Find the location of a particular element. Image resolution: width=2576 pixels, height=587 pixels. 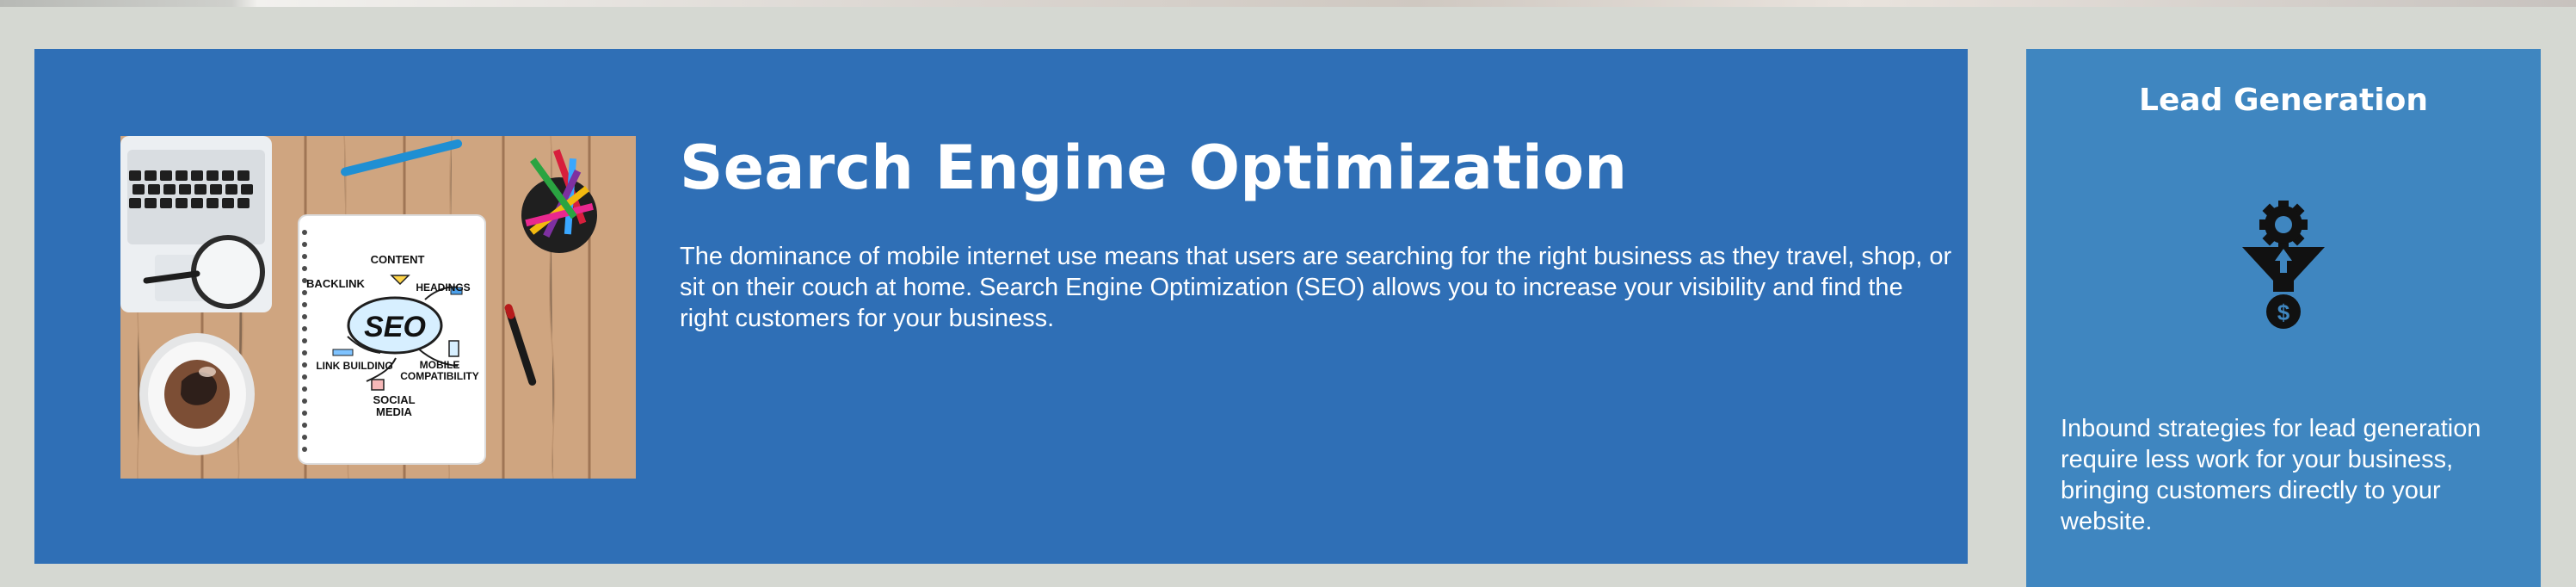

seo-image-backlink-label: BACKLINK is located at coordinates (336, 283).